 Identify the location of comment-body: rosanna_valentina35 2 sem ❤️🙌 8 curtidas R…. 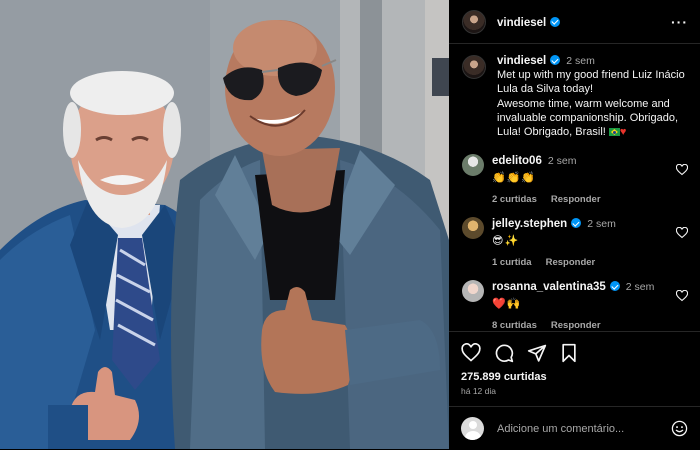
(573, 306).